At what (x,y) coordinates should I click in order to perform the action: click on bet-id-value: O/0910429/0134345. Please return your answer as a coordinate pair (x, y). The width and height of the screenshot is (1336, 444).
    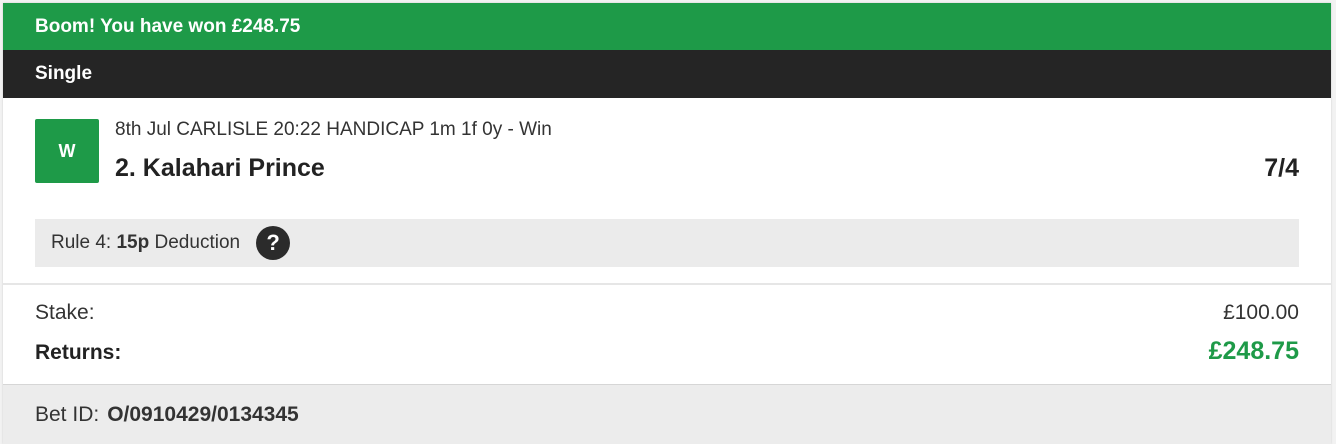
    Looking at the image, I should click on (203, 414).